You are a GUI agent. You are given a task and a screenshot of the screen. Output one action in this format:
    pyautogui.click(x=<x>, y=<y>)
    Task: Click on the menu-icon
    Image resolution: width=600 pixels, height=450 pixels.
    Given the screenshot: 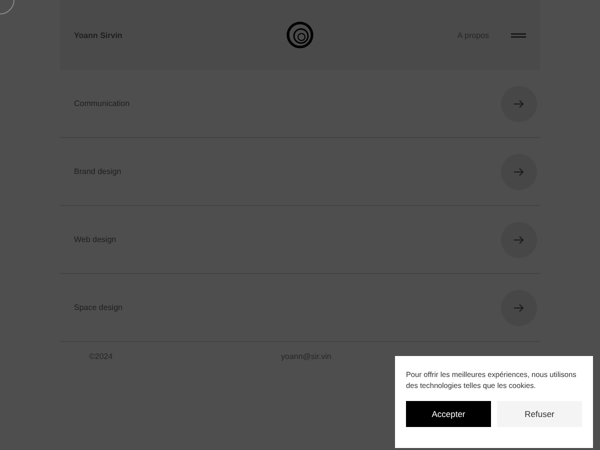 What is the action you would take?
    pyautogui.click(x=518, y=35)
    